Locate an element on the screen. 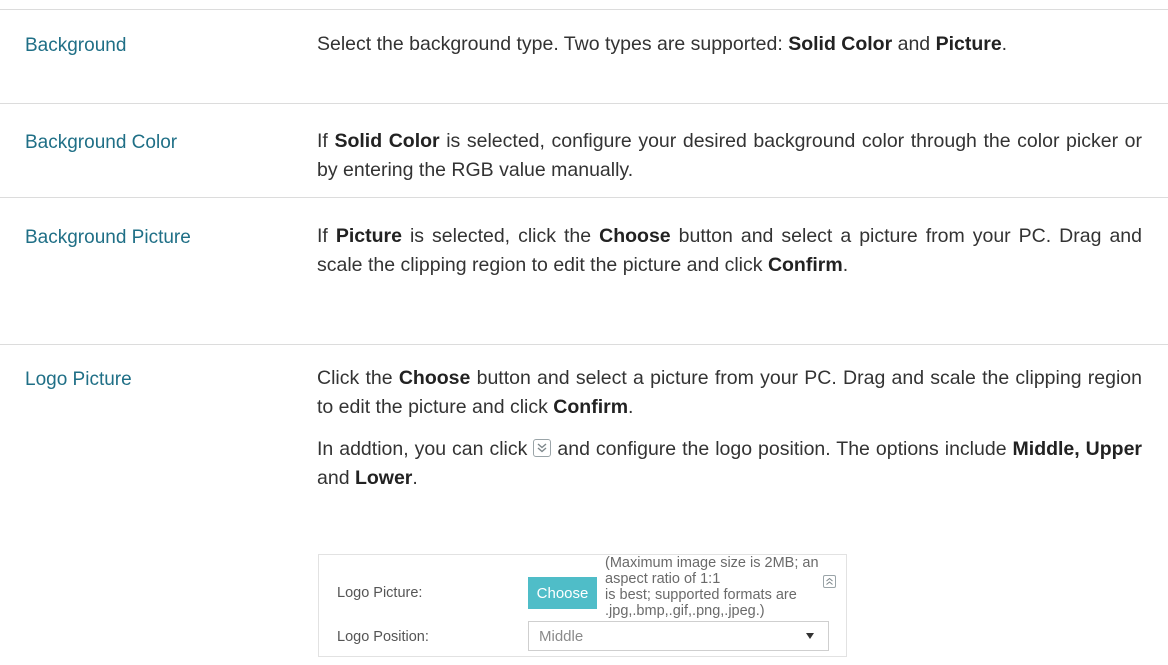 This screenshot has width=1168, height=665. double-chevron-down-icon is located at coordinates (542, 448).